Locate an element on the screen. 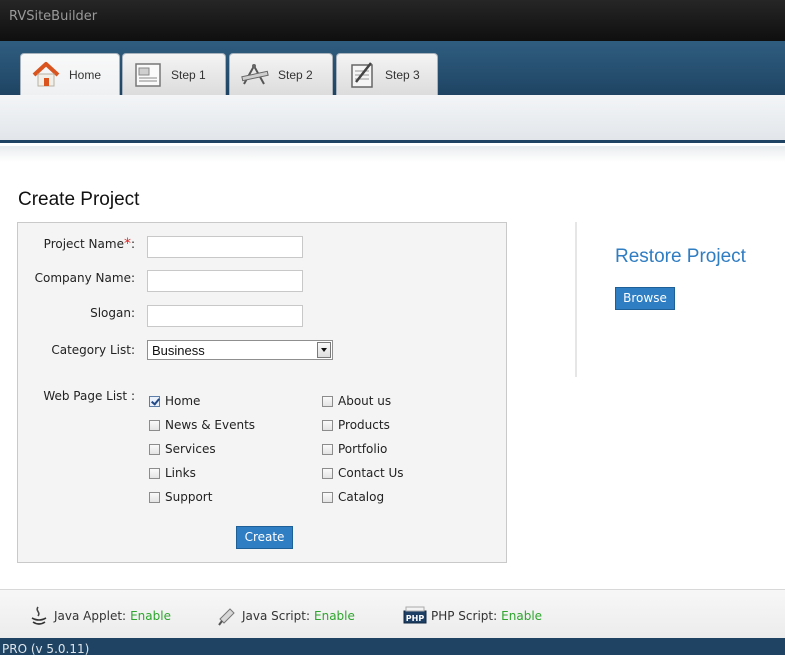 The width and height of the screenshot is (785, 656). php-script-label: PHP Script: is located at coordinates (464, 616).